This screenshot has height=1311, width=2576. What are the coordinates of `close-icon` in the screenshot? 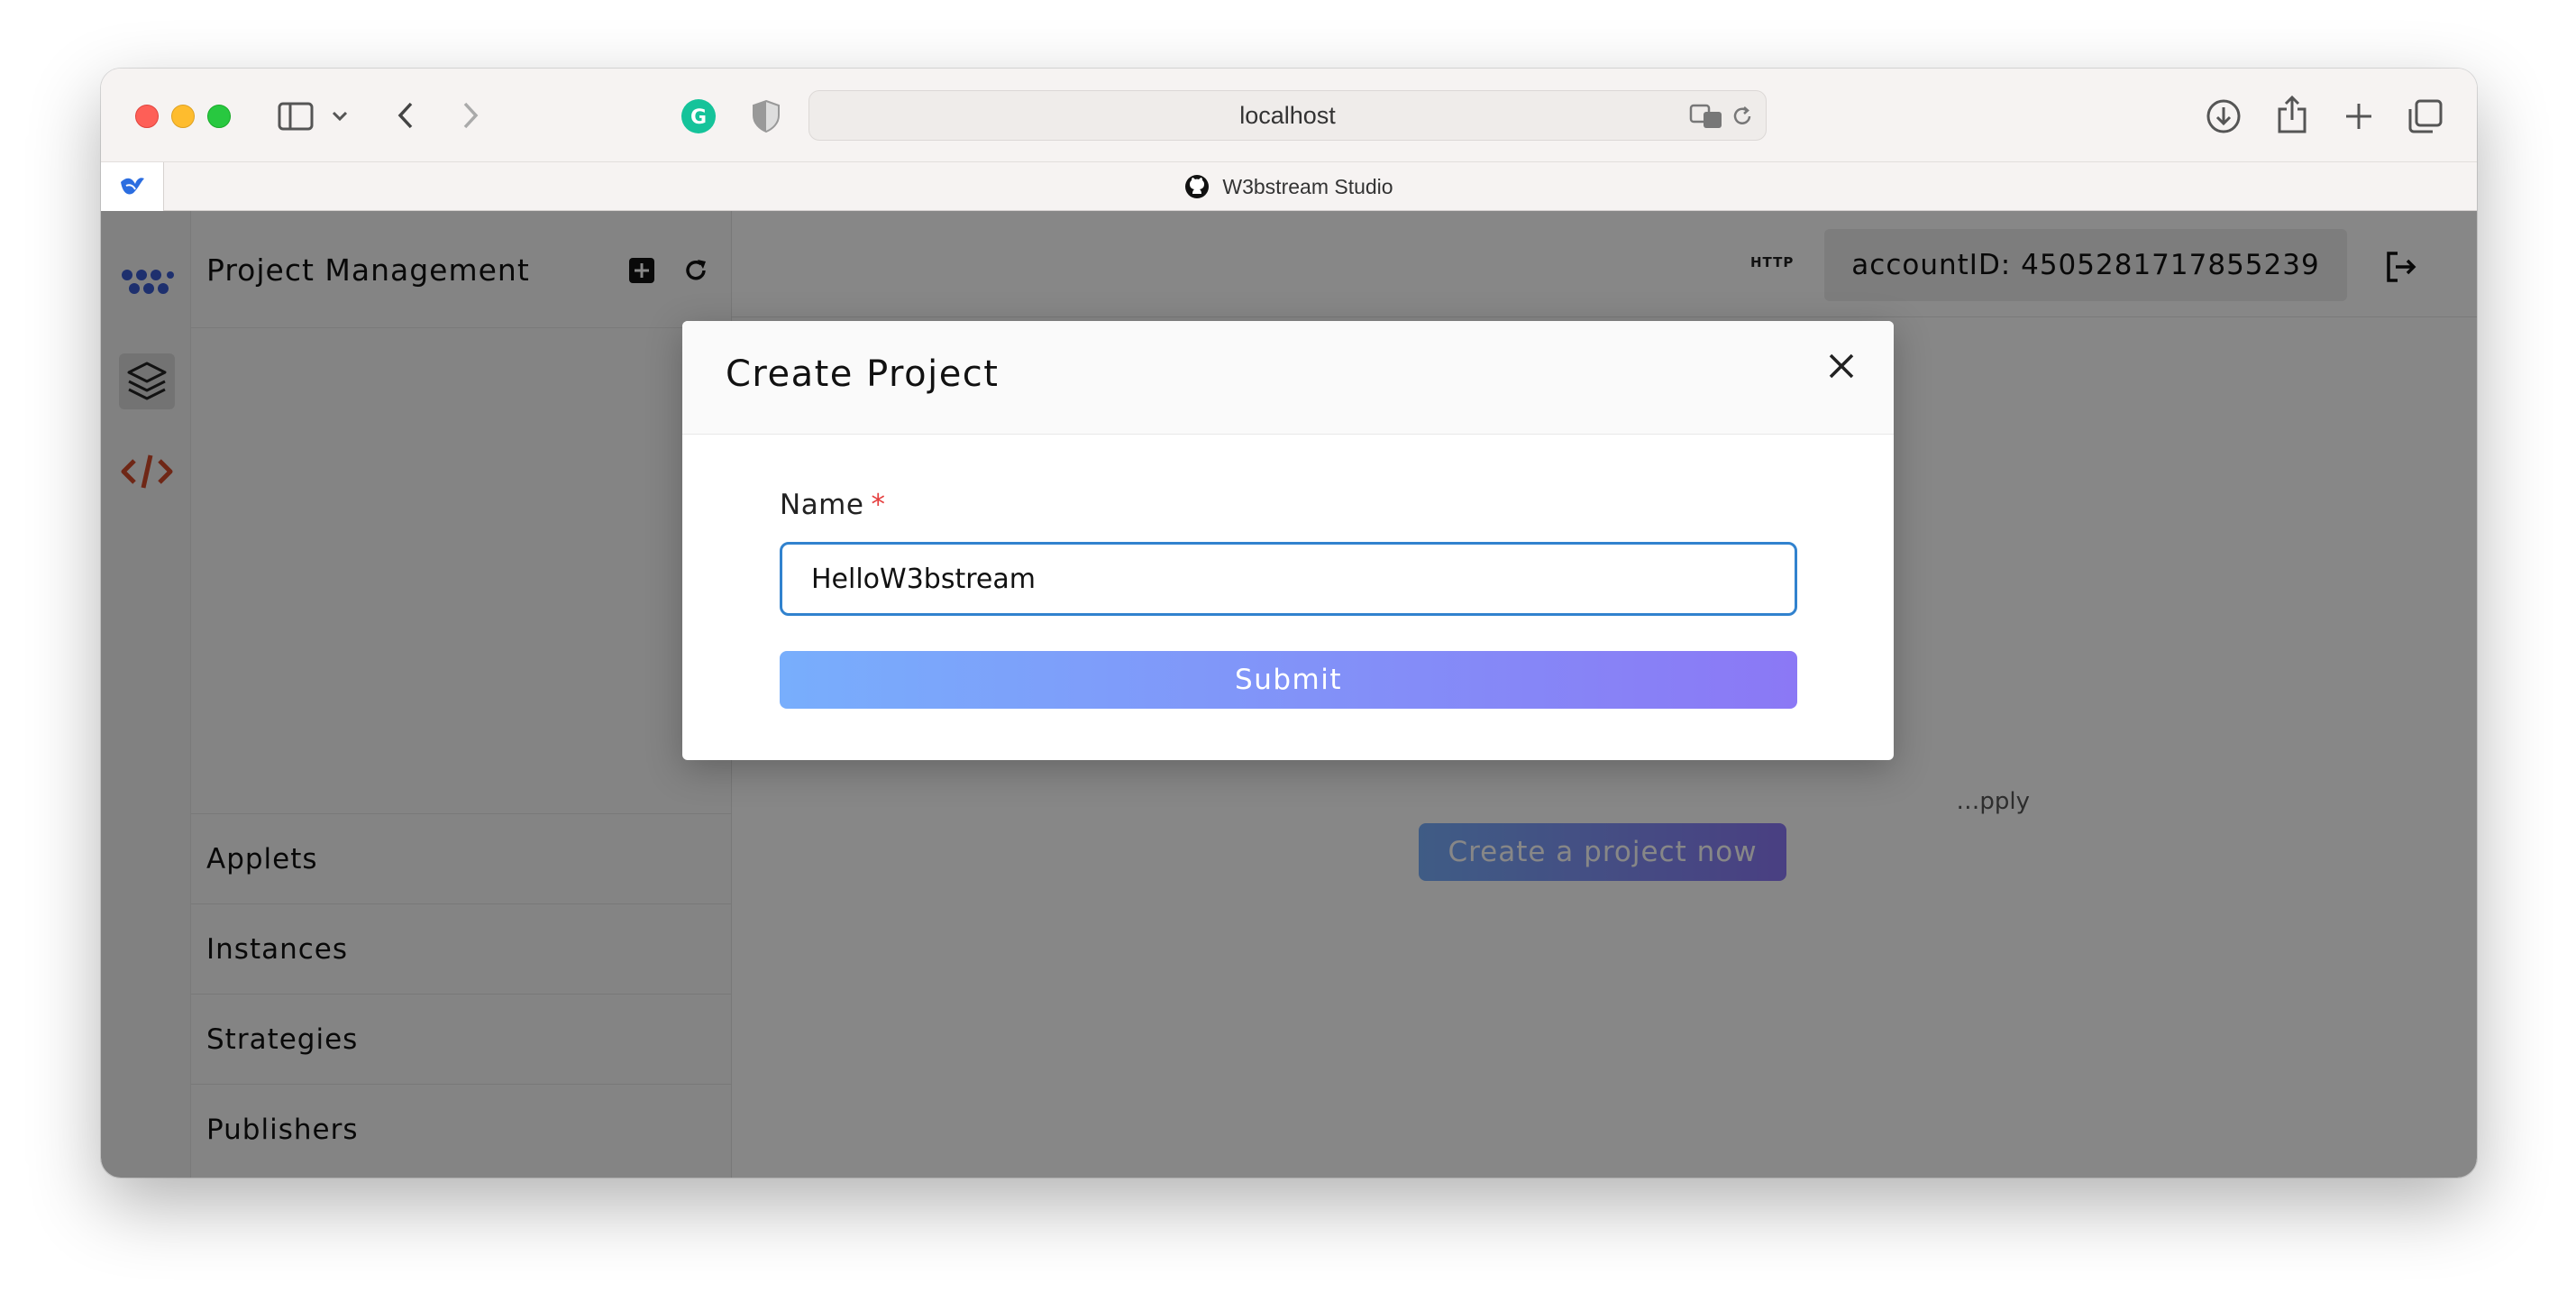 It's located at (1841, 366).